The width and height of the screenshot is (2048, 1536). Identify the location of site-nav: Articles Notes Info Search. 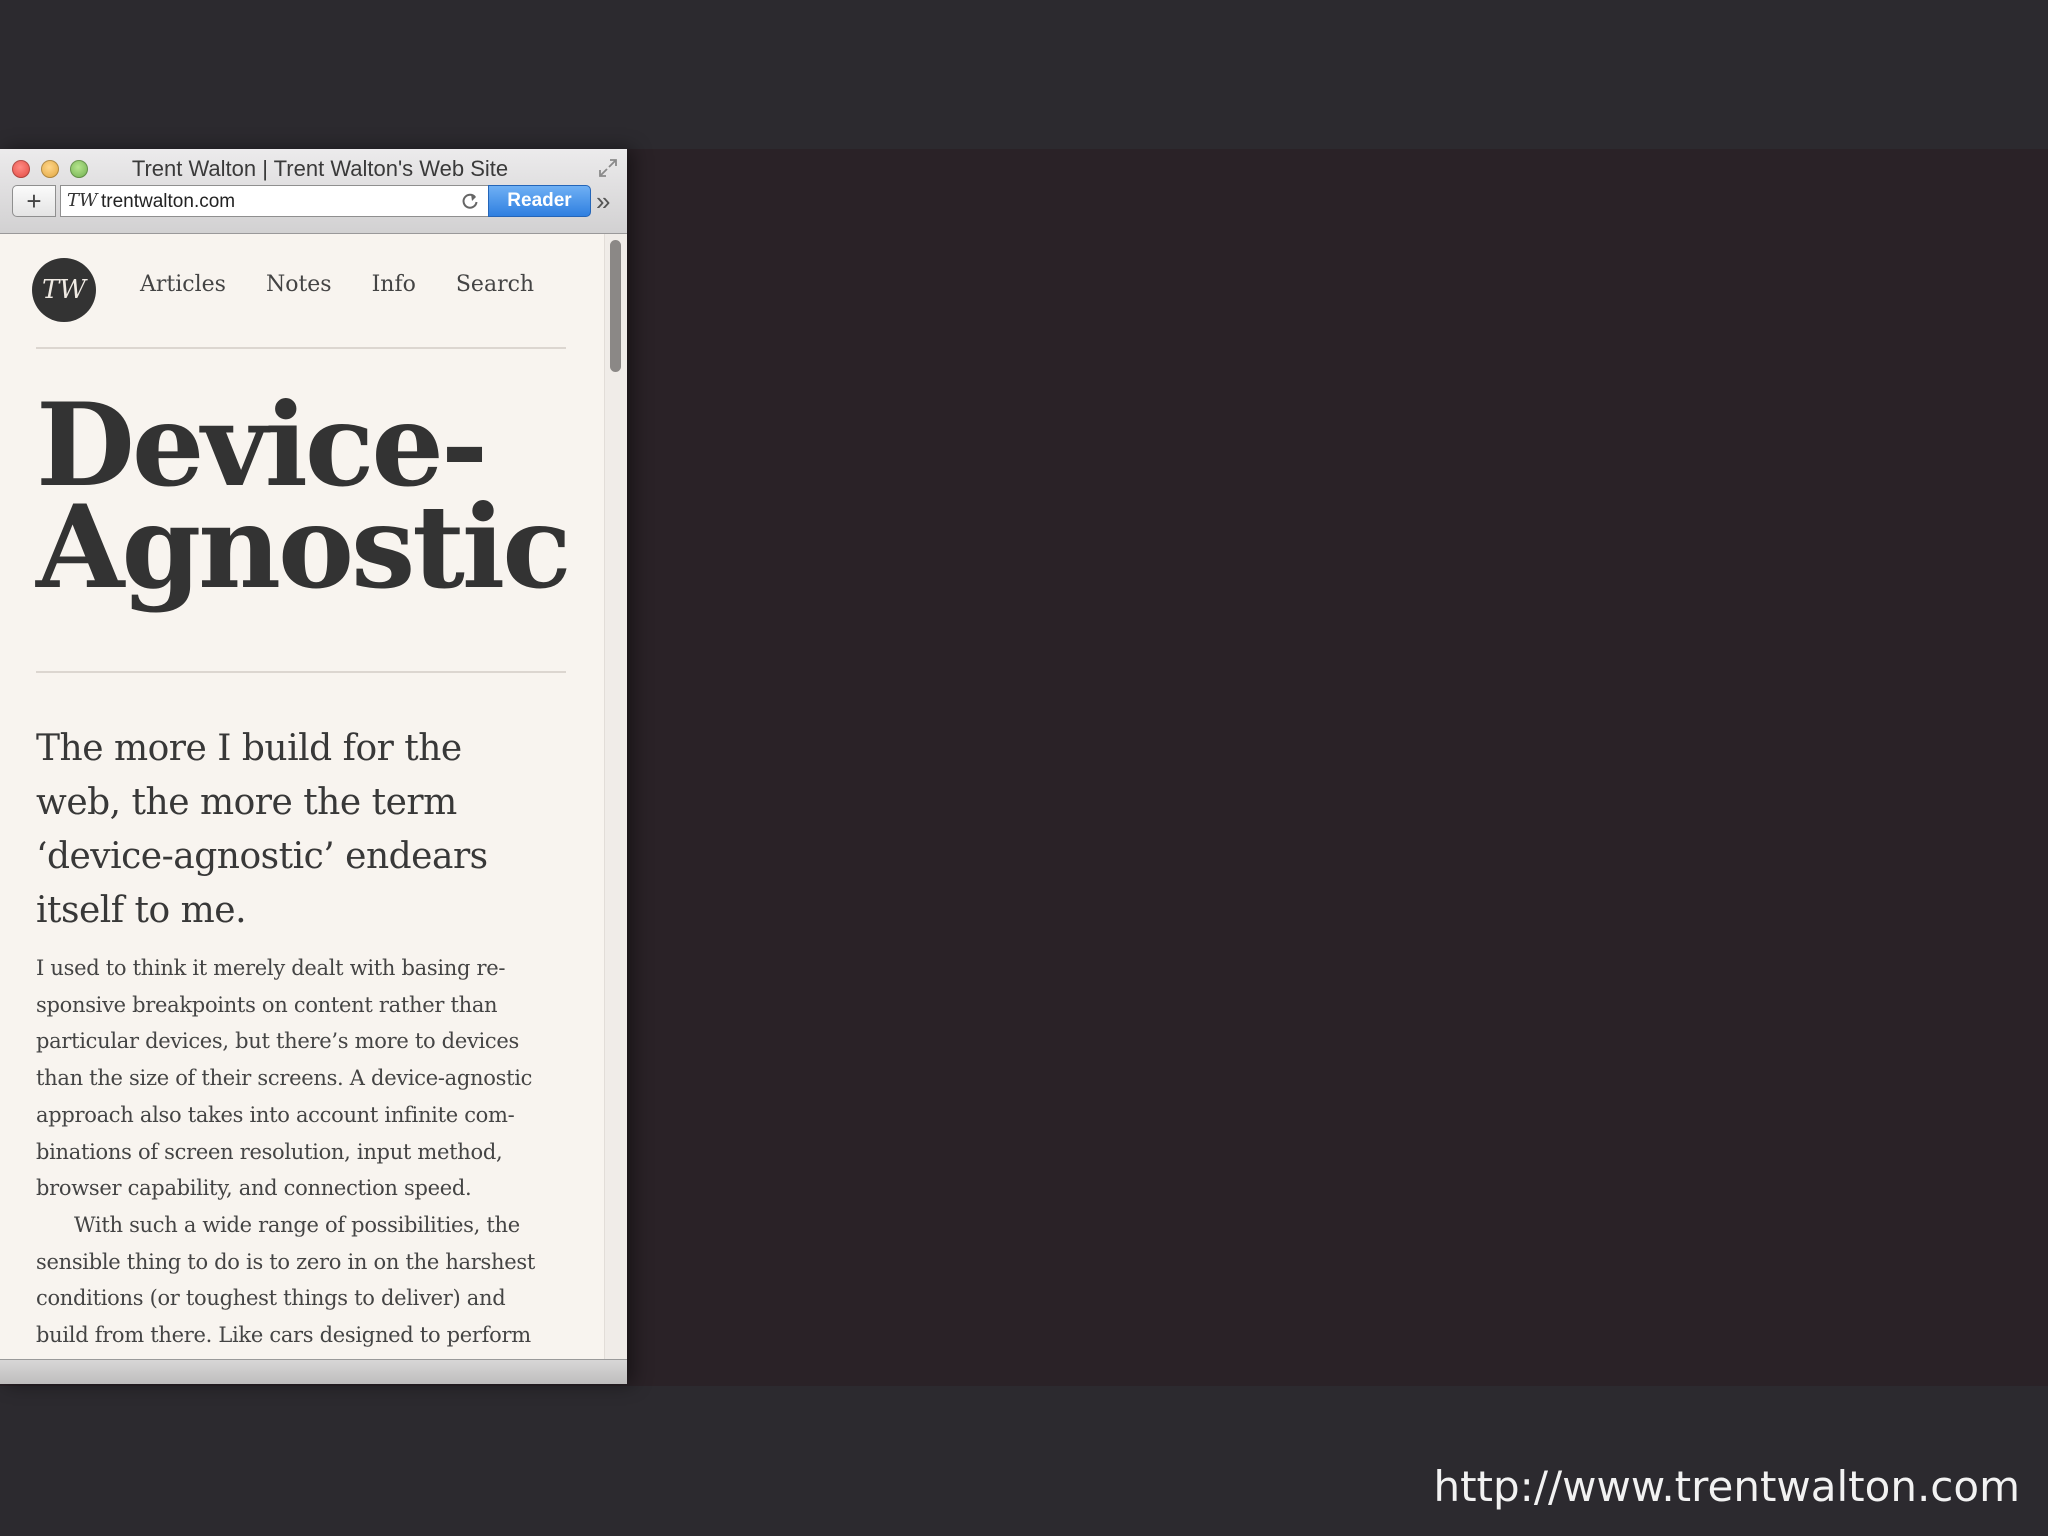
(357, 284).